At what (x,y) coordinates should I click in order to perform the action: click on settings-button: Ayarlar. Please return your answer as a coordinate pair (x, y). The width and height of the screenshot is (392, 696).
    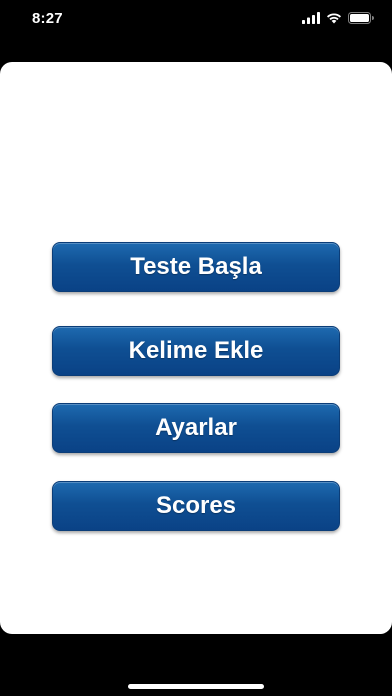
    Looking at the image, I should click on (196, 428).